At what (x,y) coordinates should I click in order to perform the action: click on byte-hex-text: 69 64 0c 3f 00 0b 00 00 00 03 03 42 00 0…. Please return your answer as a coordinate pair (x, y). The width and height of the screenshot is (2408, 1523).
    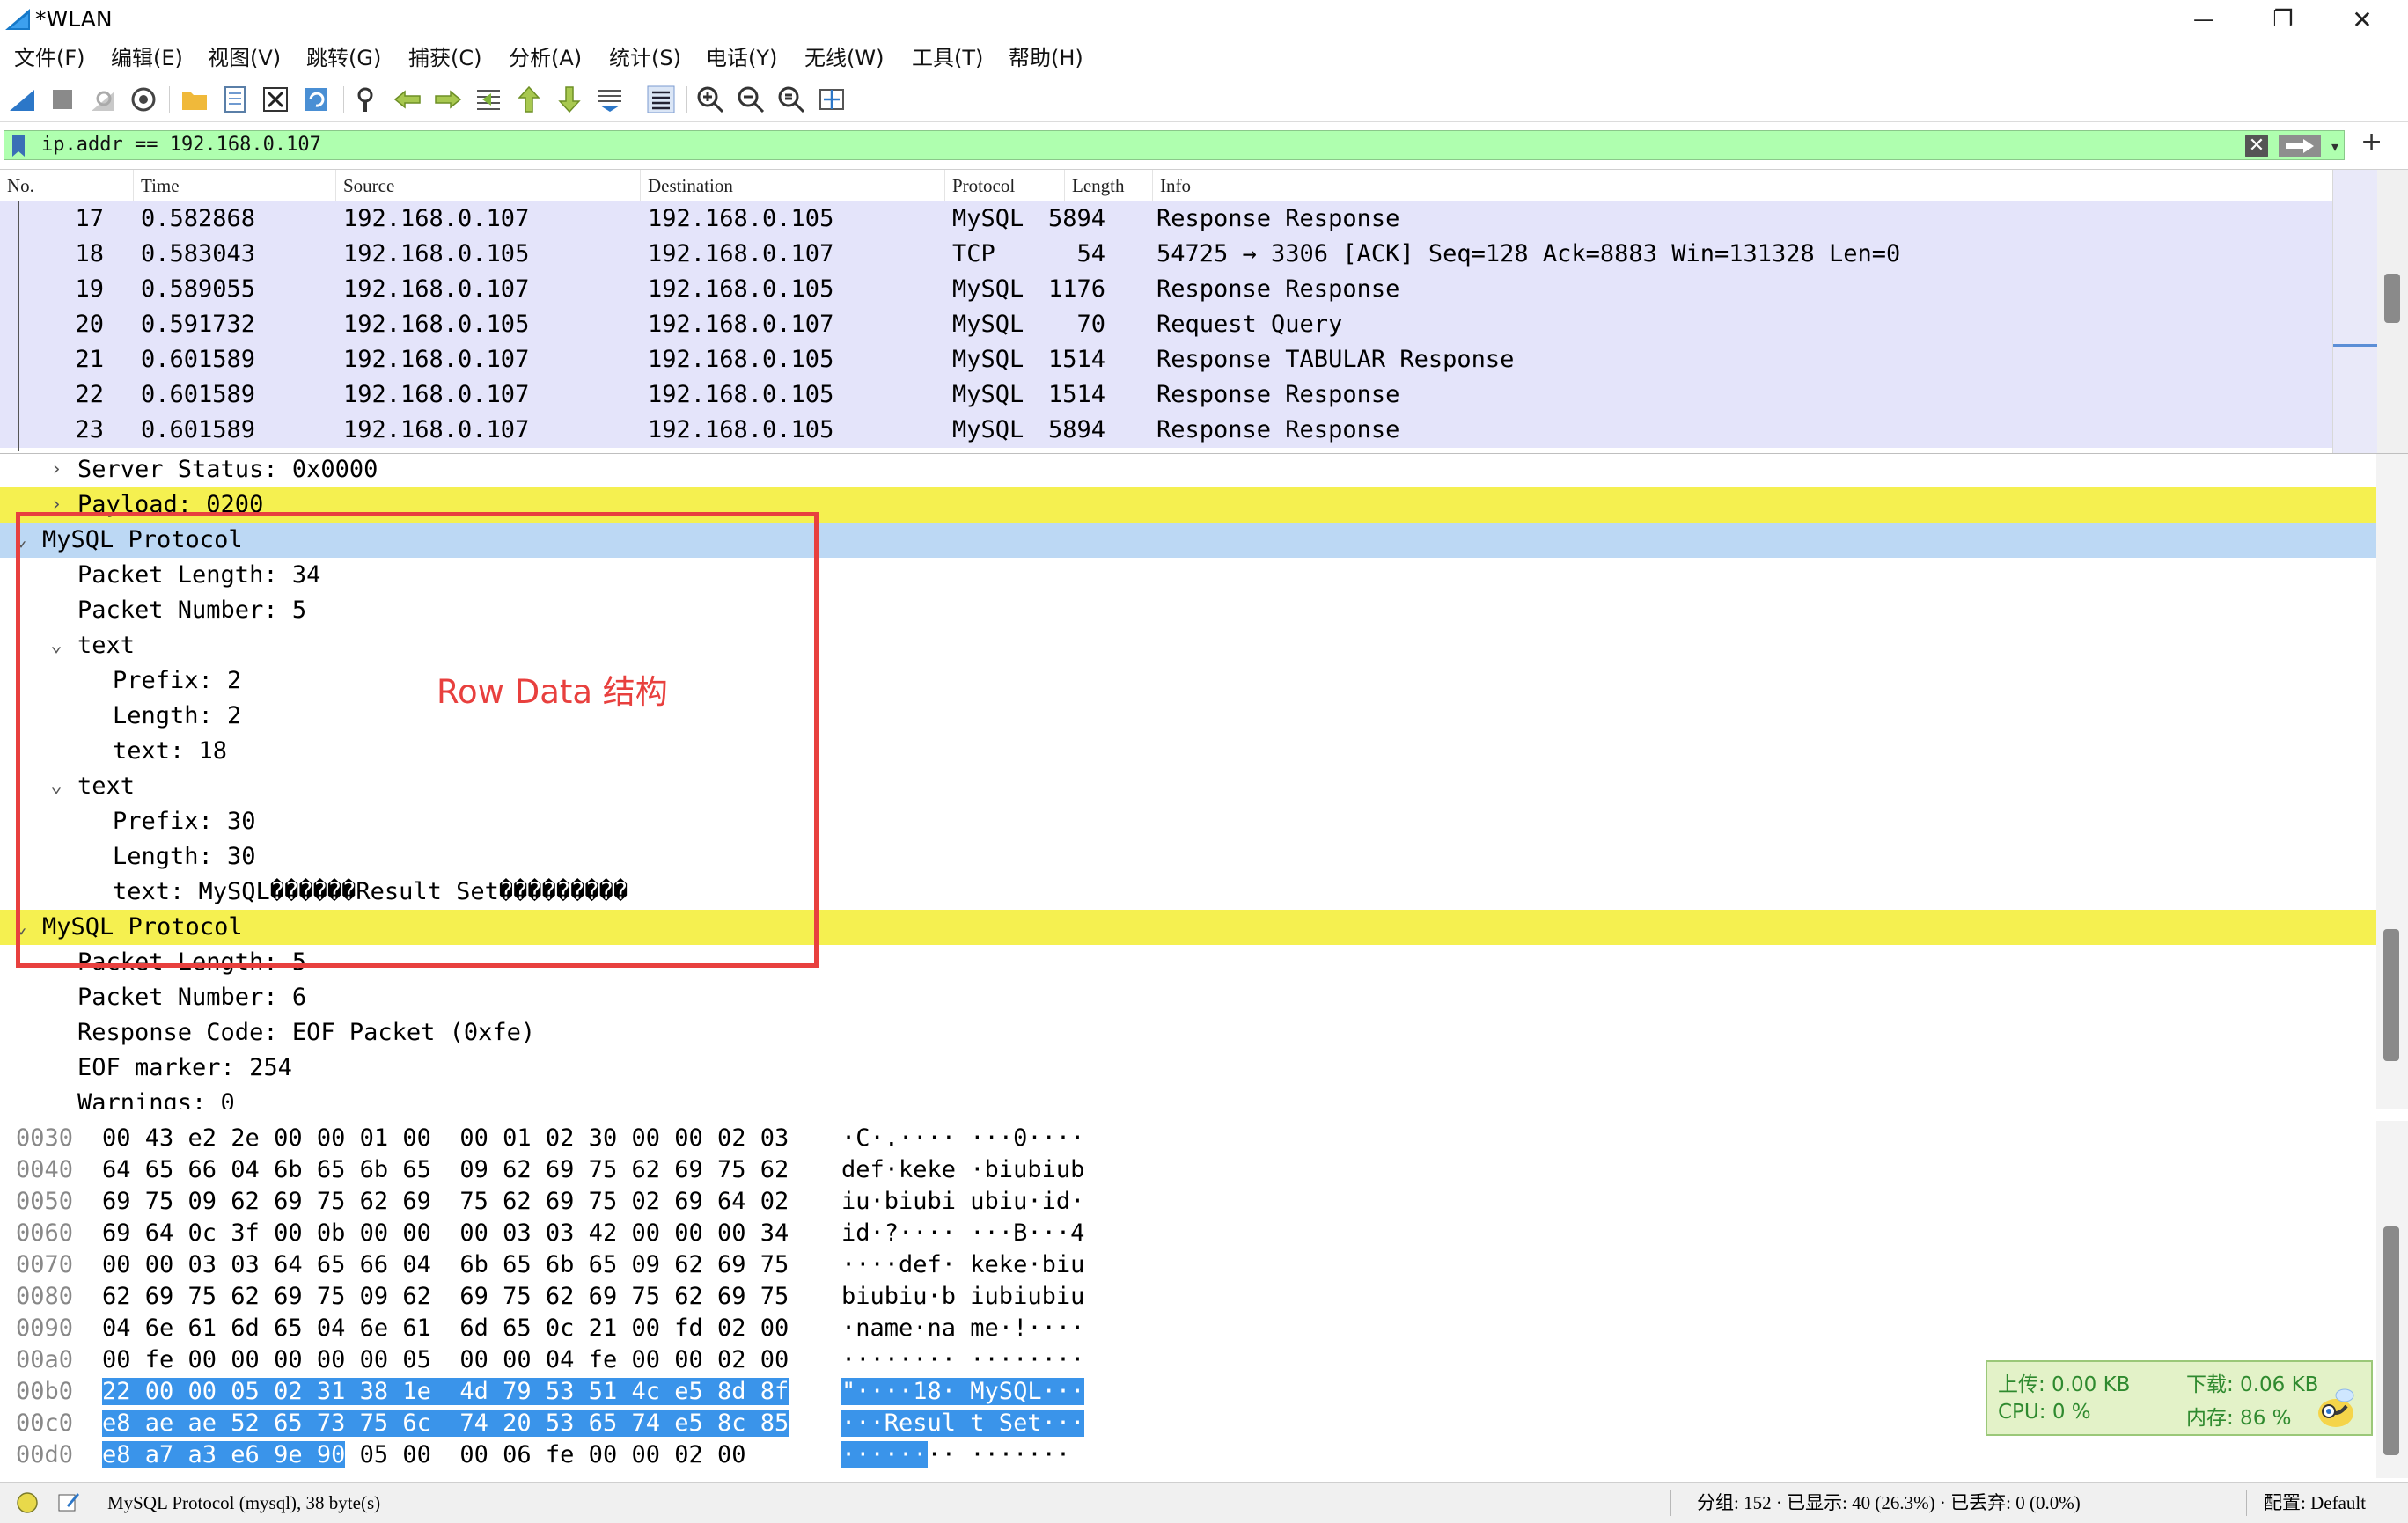
    Looking at the image, I should click on (445, 1233).